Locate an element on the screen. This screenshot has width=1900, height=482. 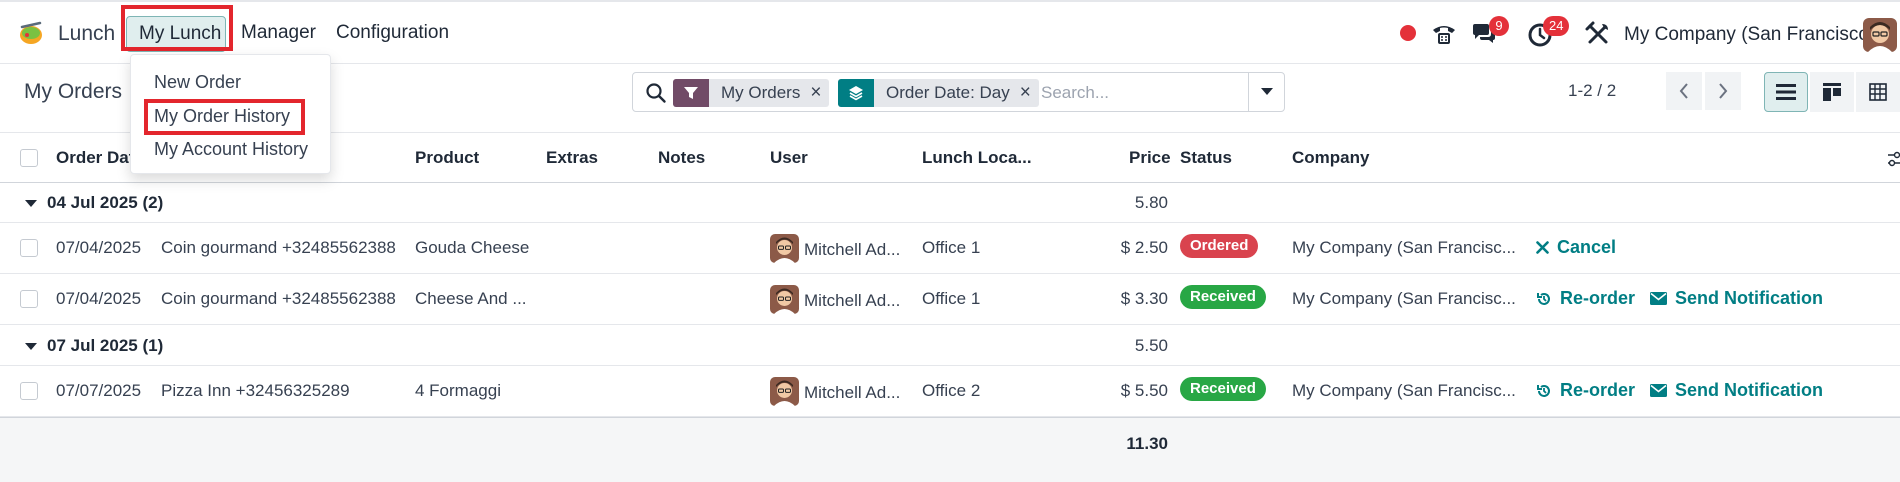
facet-groupby: Order Date: Day × is located at coordinates (938, 93).